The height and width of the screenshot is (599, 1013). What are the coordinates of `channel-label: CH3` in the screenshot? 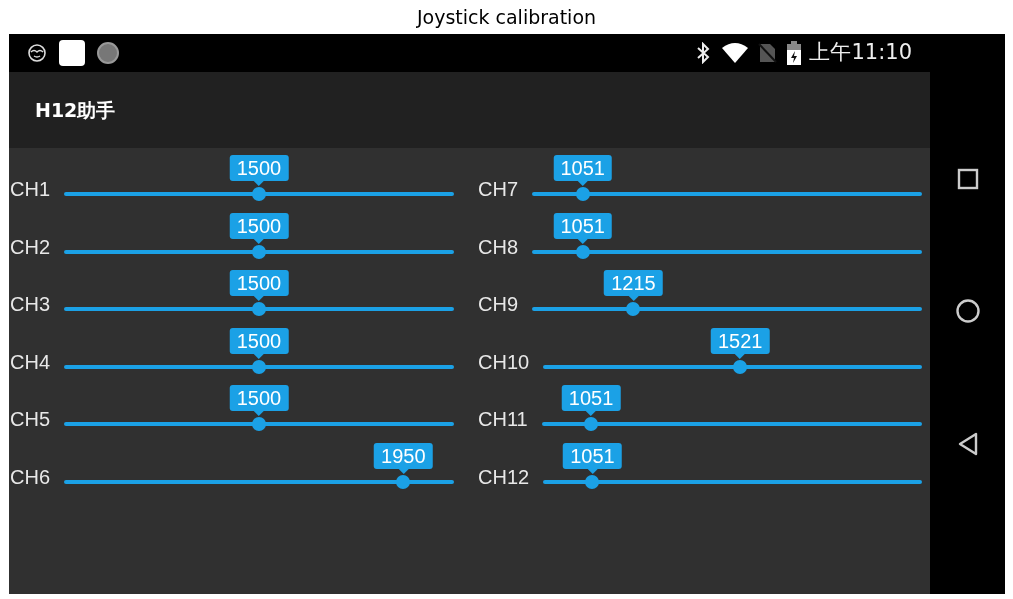 It's located at (30, 304).